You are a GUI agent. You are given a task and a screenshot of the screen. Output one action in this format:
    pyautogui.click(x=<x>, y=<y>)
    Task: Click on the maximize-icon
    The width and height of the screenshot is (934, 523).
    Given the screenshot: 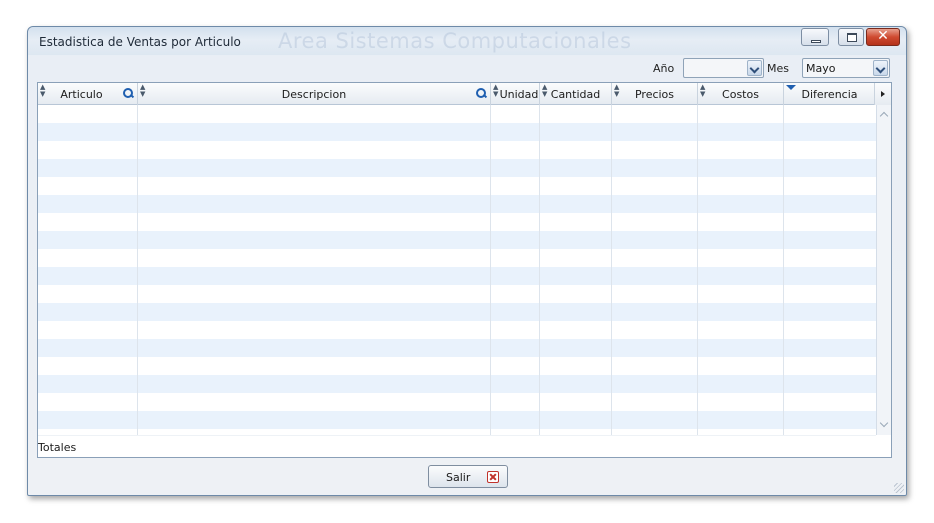 What is the action you would take?
    pyautogui.click(x=852, y=37)
    